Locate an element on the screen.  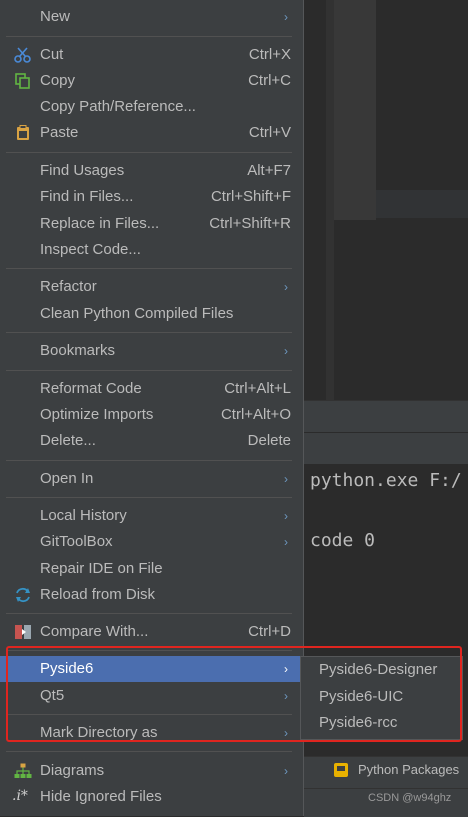
menu-item-label: Cut is located at coordinates (52, 54).